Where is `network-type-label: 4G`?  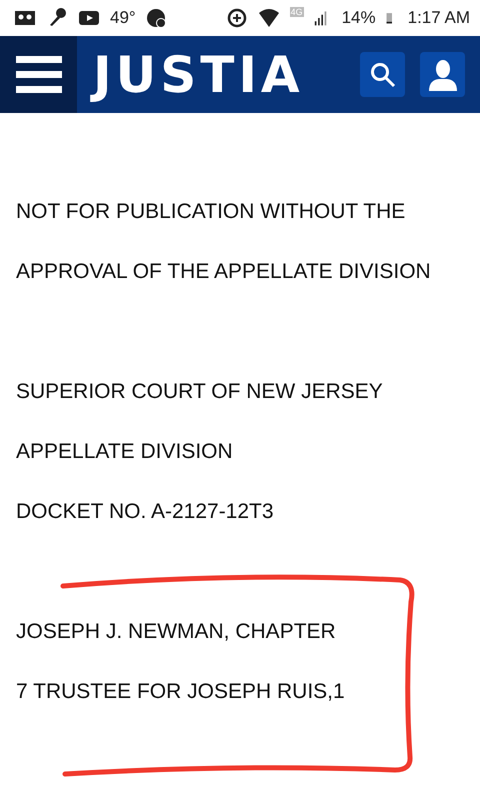
network-type-label: 4G is located at coordinates (297, 12).